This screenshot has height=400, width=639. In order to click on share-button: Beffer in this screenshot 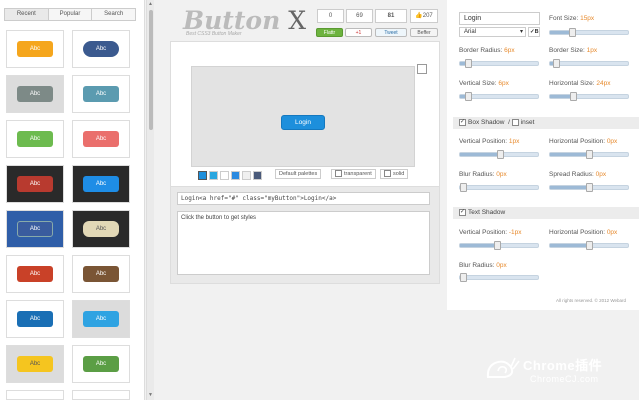, I will do `click(424, 32)`.